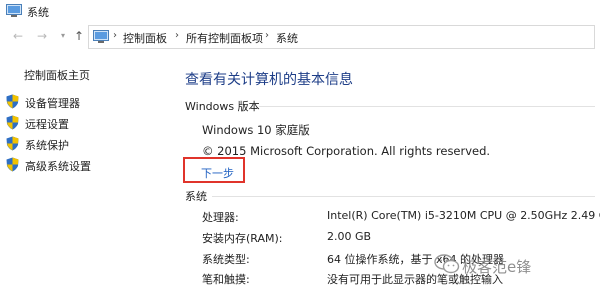 This screenshot has height=293, width=600. What do you see at coordinates (222, 106) in the screenshot?
I see `windows-edition-heading: Windows 版本` at bounding box center [222, 106].